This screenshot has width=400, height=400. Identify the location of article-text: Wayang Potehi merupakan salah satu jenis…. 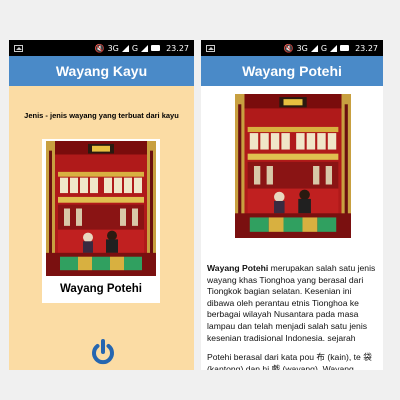
(293, 316).